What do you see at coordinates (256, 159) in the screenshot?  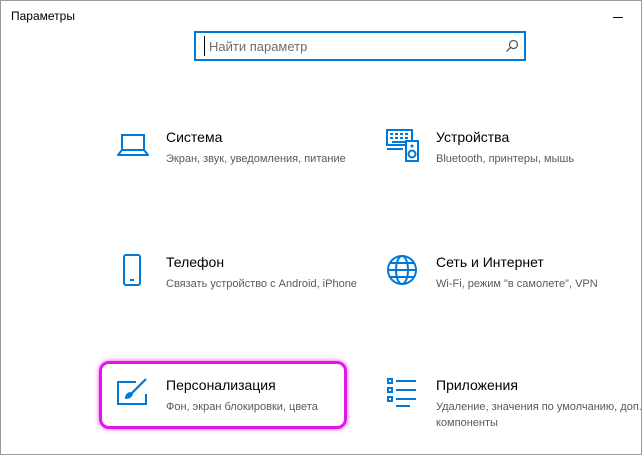 I see `tile-description: Экран, звук, уведомления, питание` at bounding box center [256, 159].